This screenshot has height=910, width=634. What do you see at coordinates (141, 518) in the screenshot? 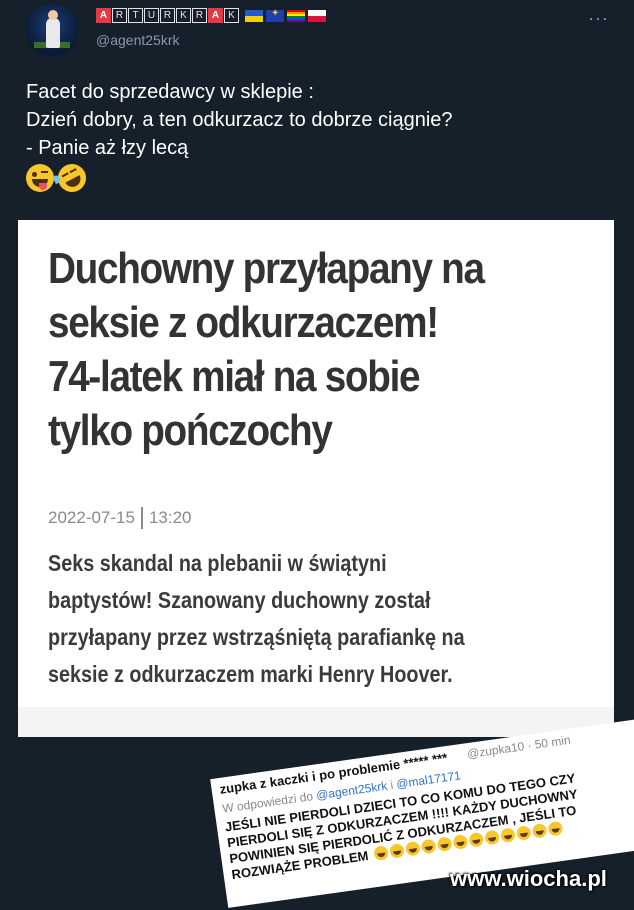
I see `meta-divider` at bounding box center [141, 518].